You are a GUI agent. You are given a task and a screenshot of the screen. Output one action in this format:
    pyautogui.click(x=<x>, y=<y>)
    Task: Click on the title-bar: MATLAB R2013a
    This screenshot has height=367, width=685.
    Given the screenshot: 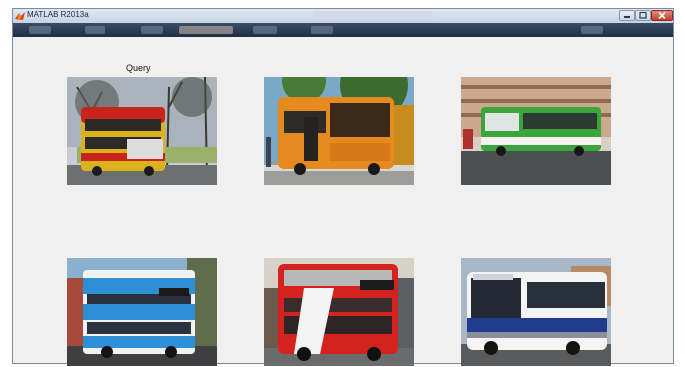 What is the action you would take?
    pyautogui.click(x=343, y=16)
    